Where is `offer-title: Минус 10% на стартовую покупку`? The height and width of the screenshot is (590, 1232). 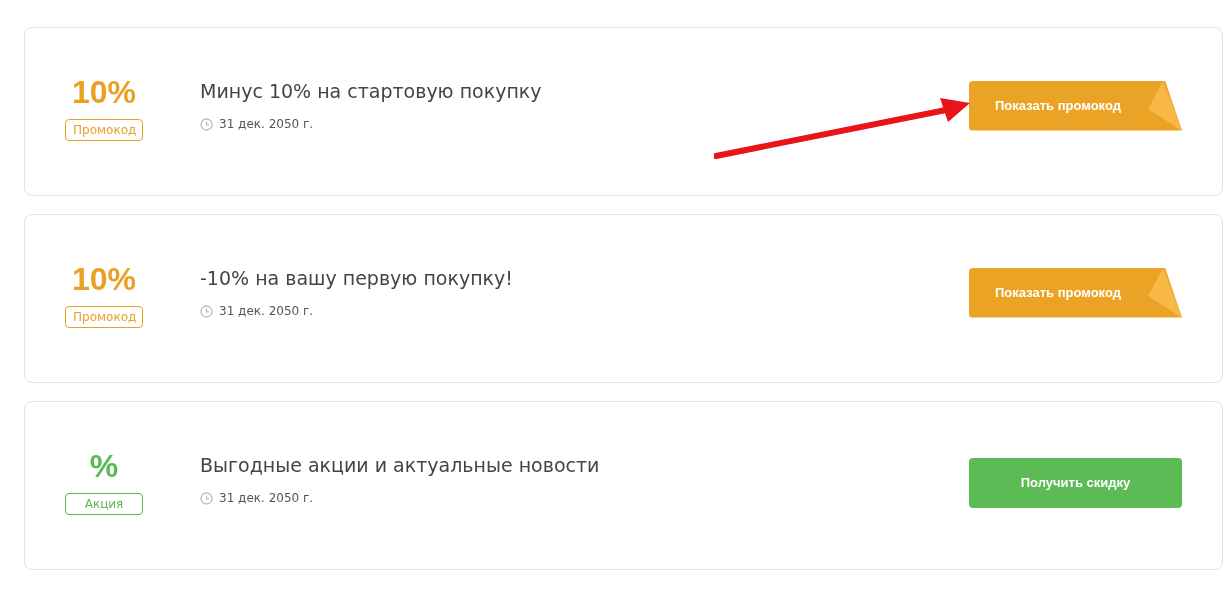
offer-title: Минус 10% на стартовую покупку is located at coordinates (371, 91).